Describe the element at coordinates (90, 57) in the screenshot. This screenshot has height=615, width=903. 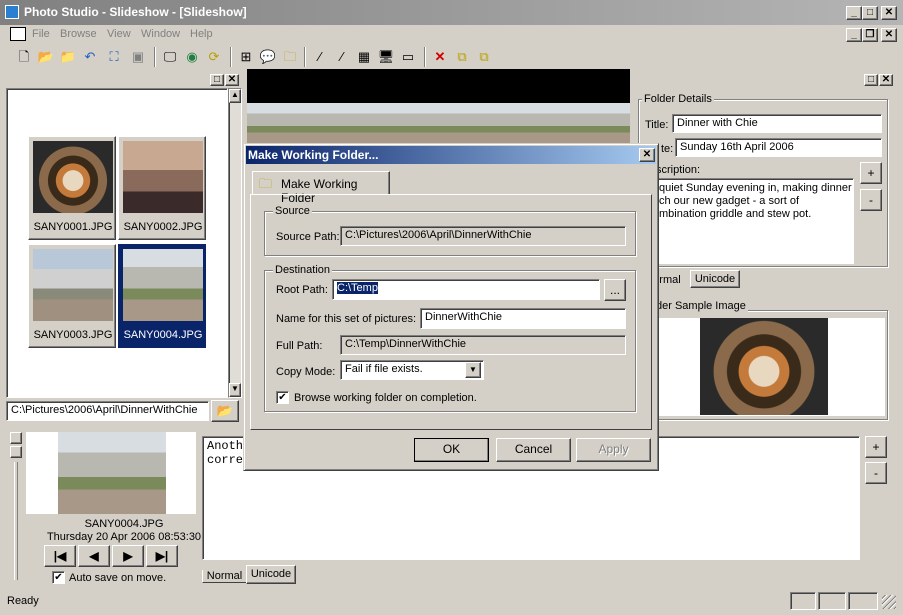
I see `undo-icon: ↶` at that location.